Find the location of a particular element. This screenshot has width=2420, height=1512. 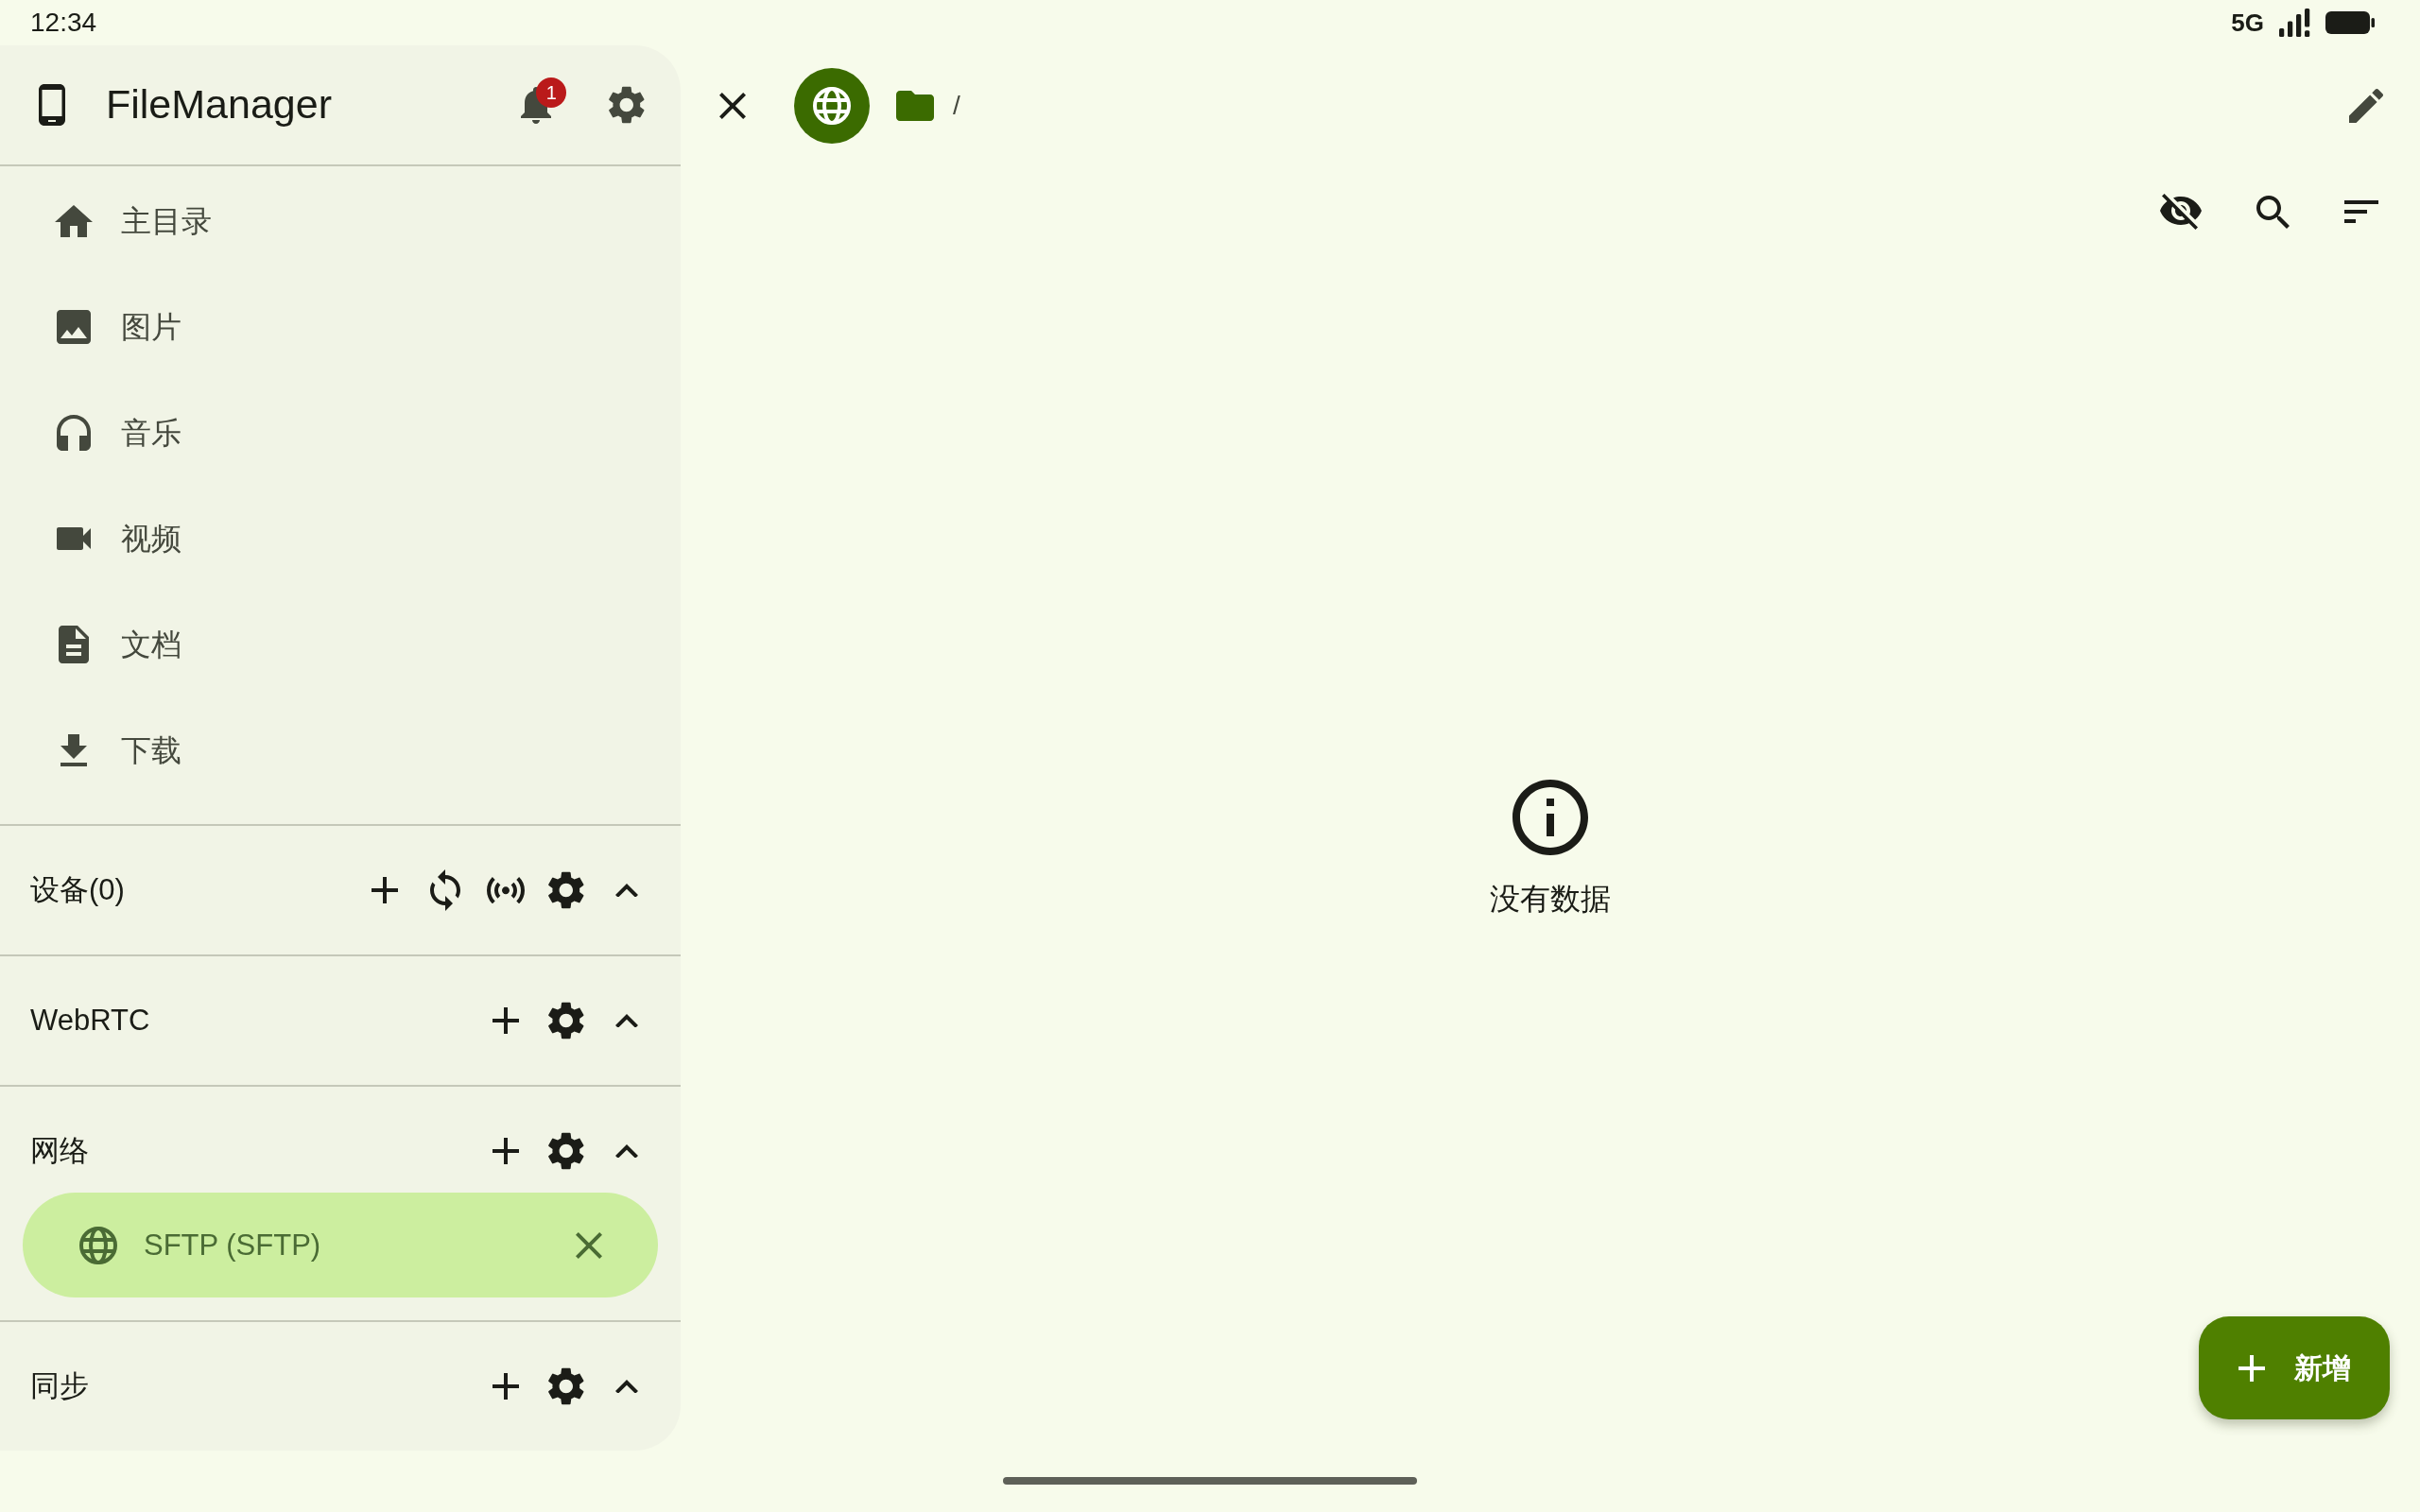

battery-icon is located at coordinates (2350, 22).